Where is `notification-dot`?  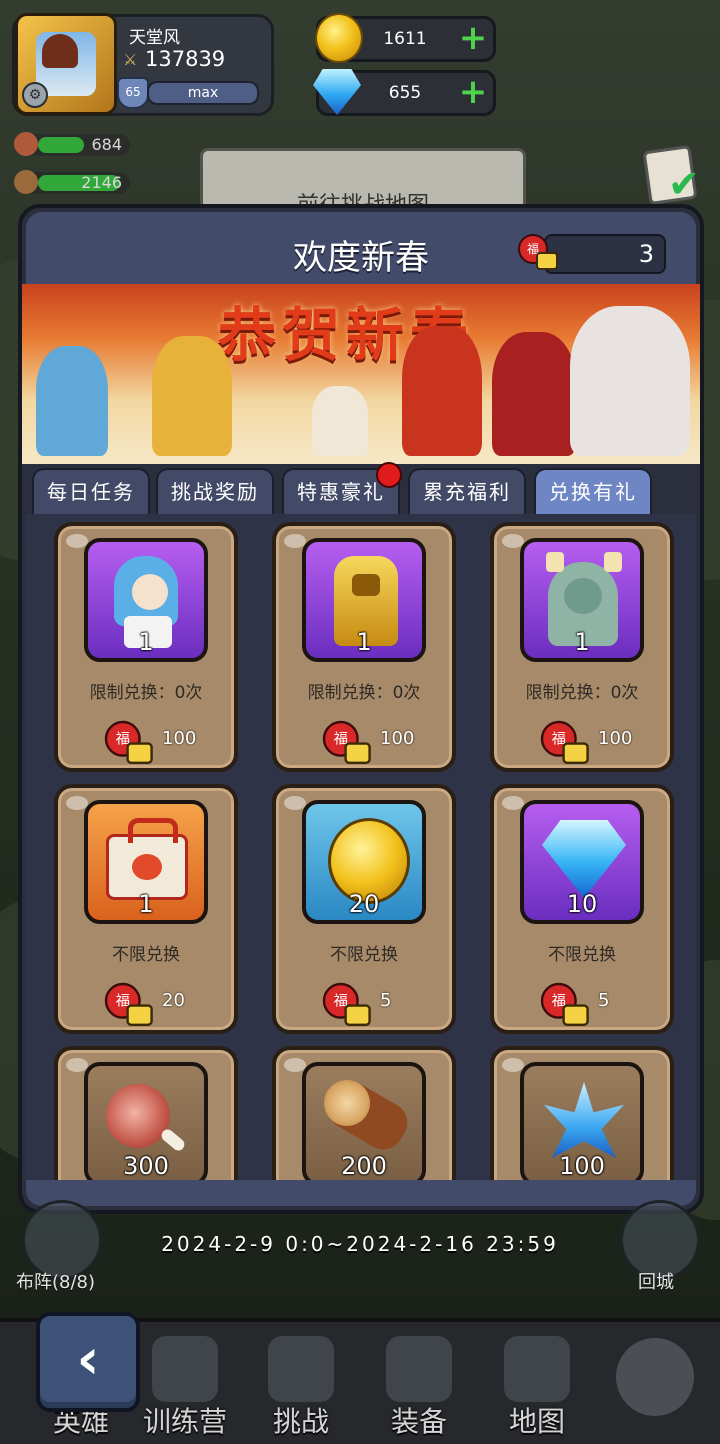
notification-dot is located at coordinates (389, 475).